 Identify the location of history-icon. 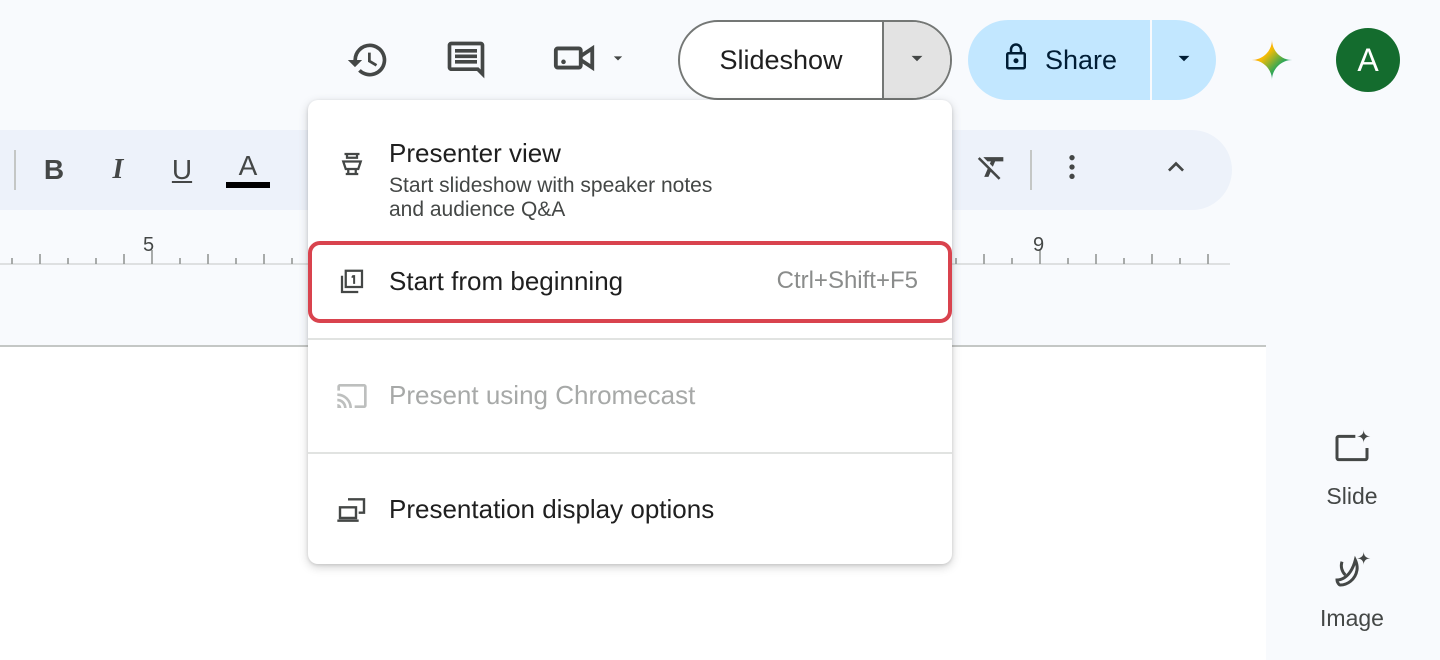
(368, 60).